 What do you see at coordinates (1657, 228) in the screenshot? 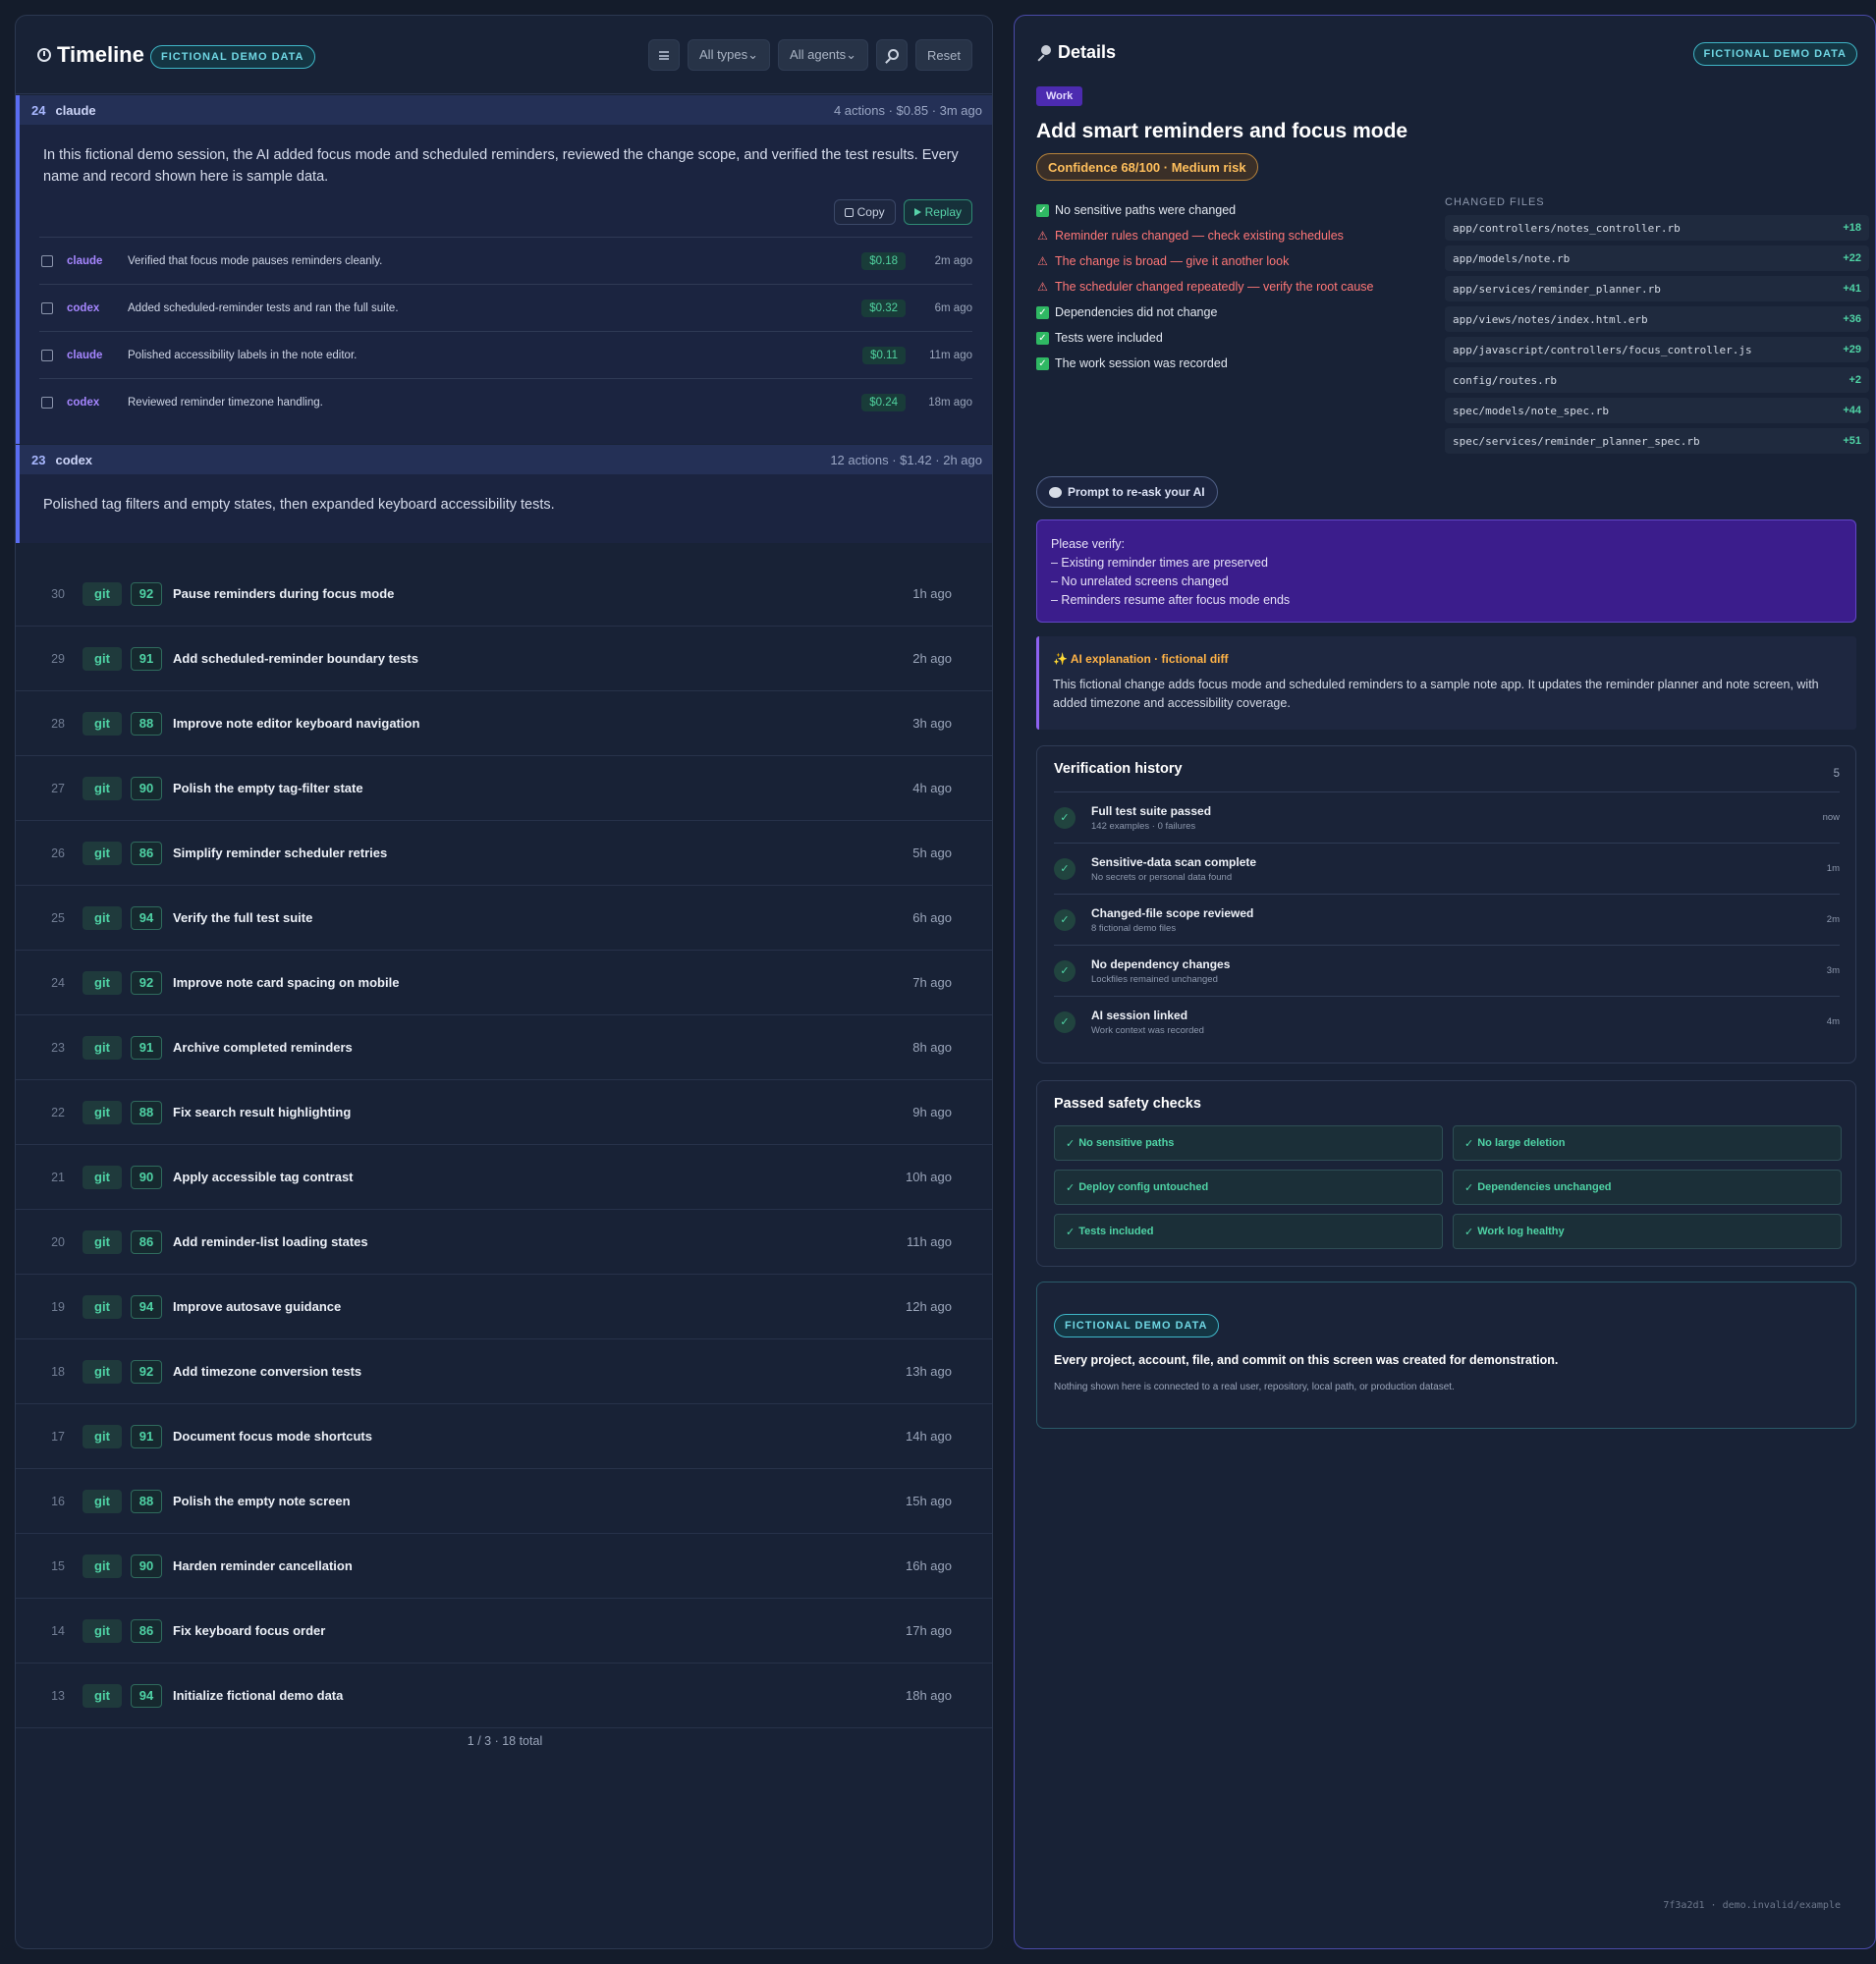
I see `changed-file-row: app/controllers/notes_controller.rb +18` at bounding box center [1657, 228].